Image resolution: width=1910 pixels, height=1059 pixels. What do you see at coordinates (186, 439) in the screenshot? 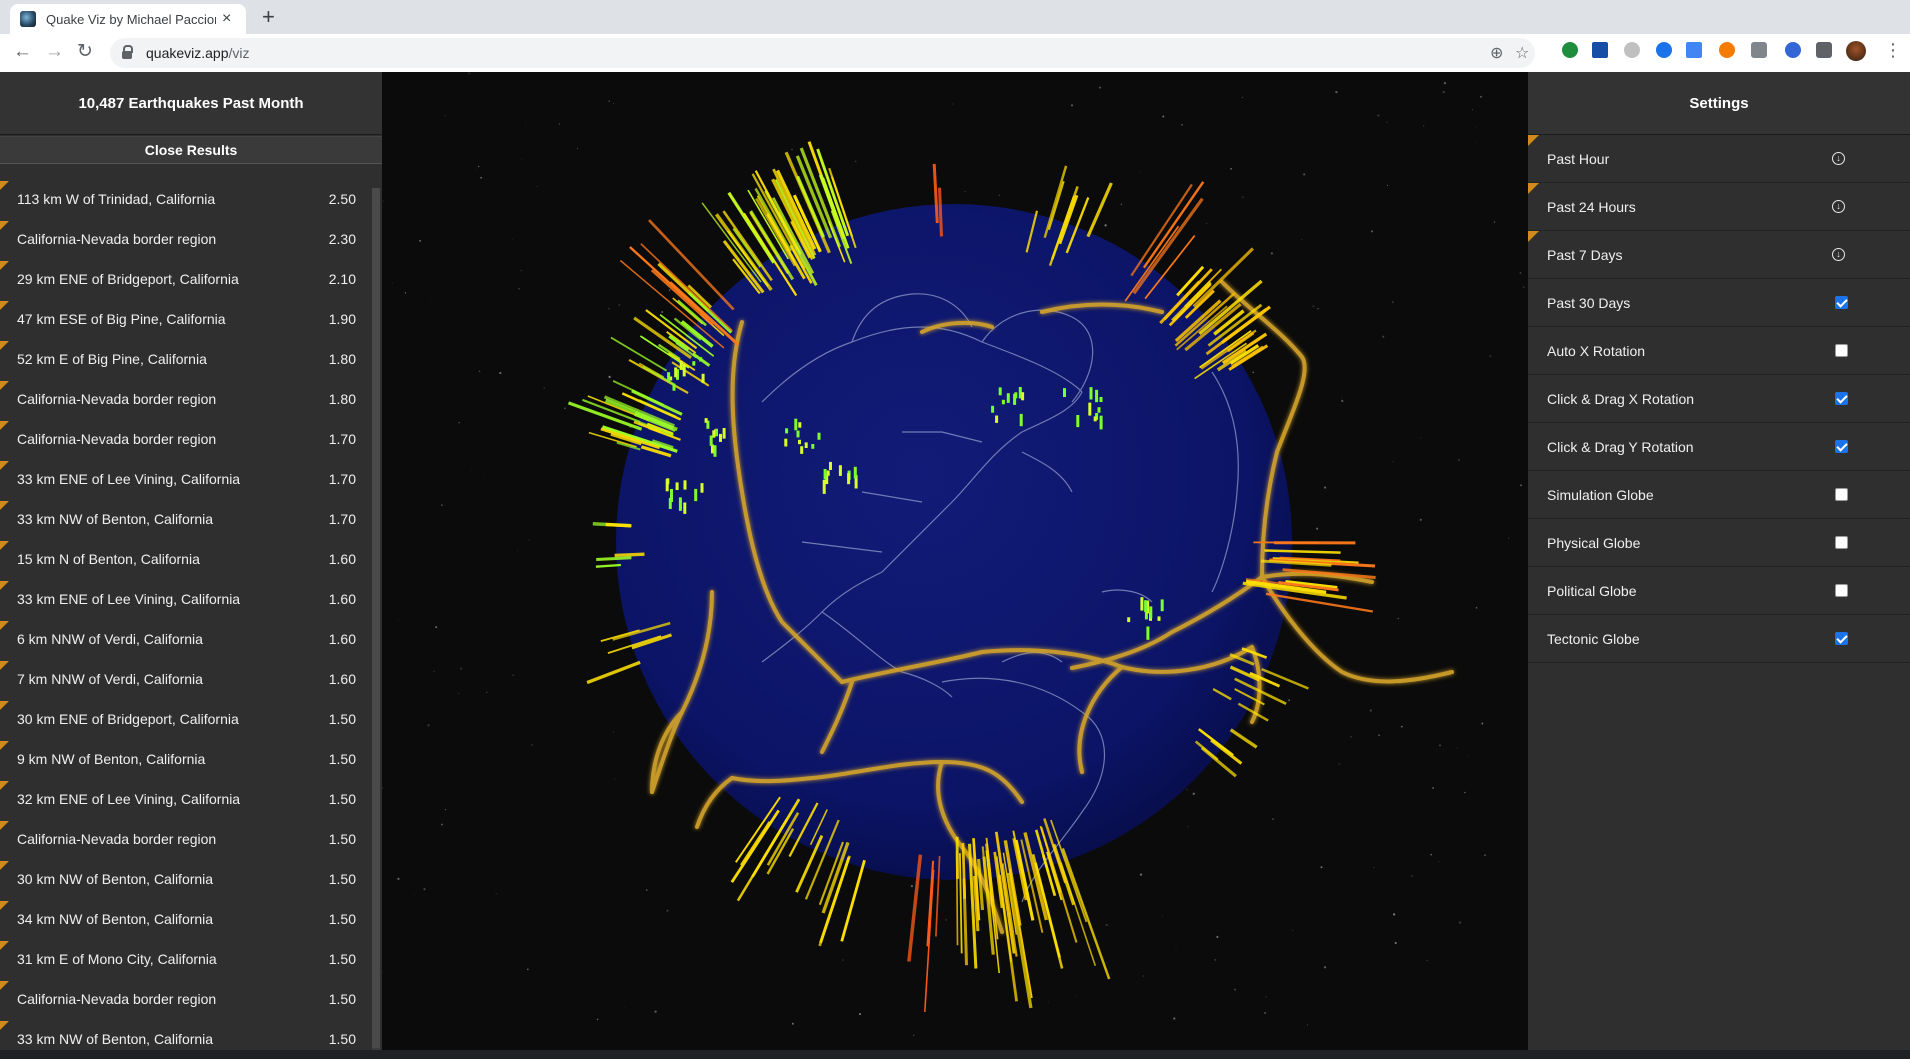
I see `result-row: California-Nevada border region1.70` at bounding box center [186, 439].